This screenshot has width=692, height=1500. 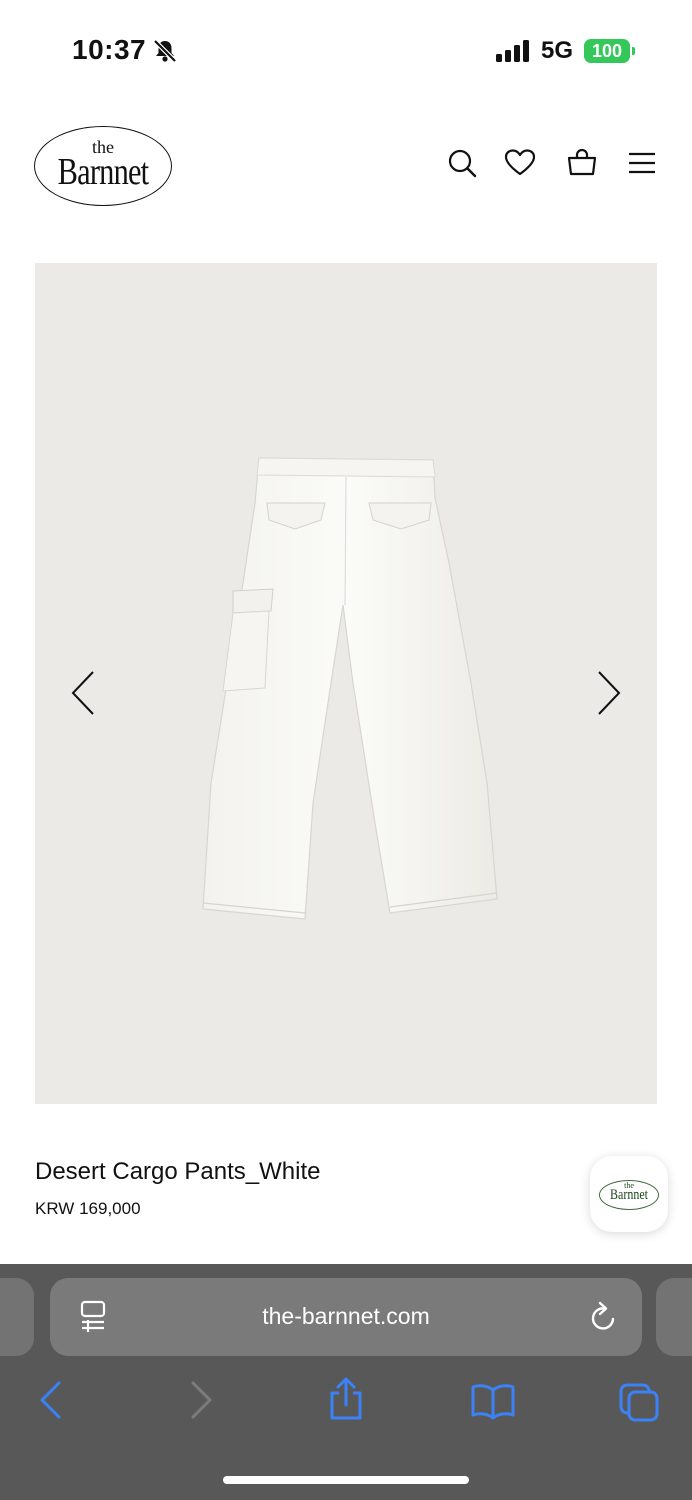 I want to click on chat-logo-large: Barnnet, so click(x=629, y=1195).